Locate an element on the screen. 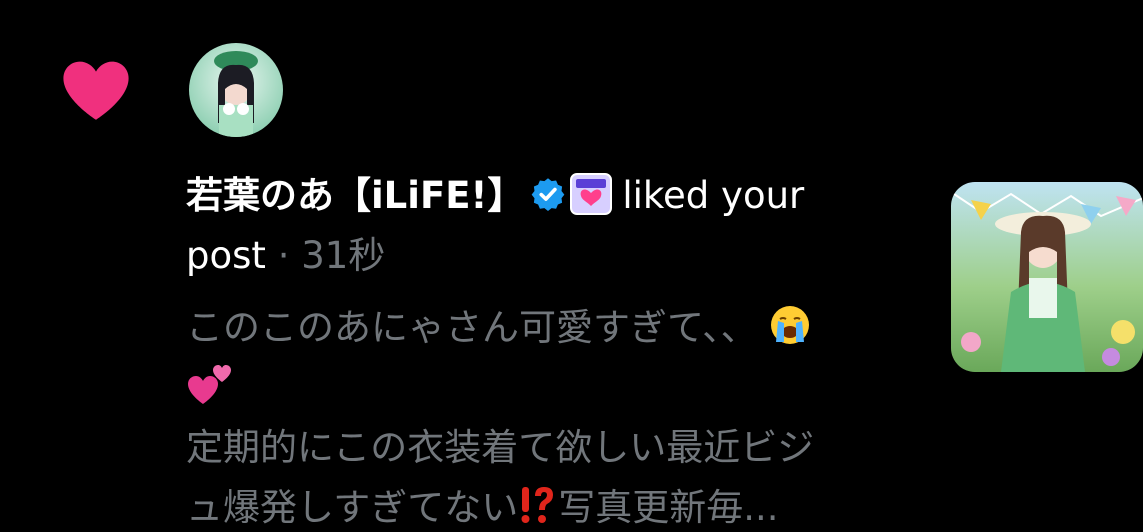 The image size is (1143, 532). notification-headline: 若葉のあ【iLiFE!】 liked your post · 31秒 is located at coordinates (536, 226).